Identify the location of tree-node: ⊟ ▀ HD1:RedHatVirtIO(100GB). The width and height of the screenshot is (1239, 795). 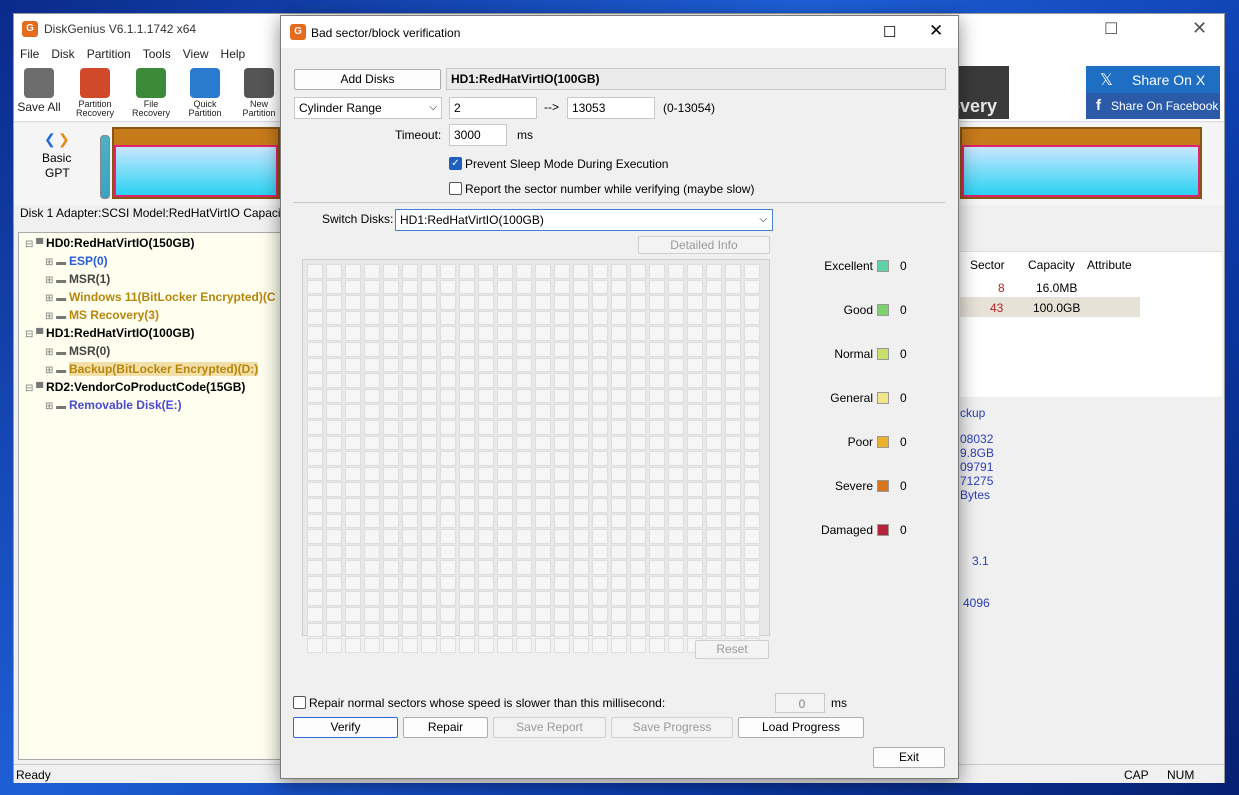
(110, 333).